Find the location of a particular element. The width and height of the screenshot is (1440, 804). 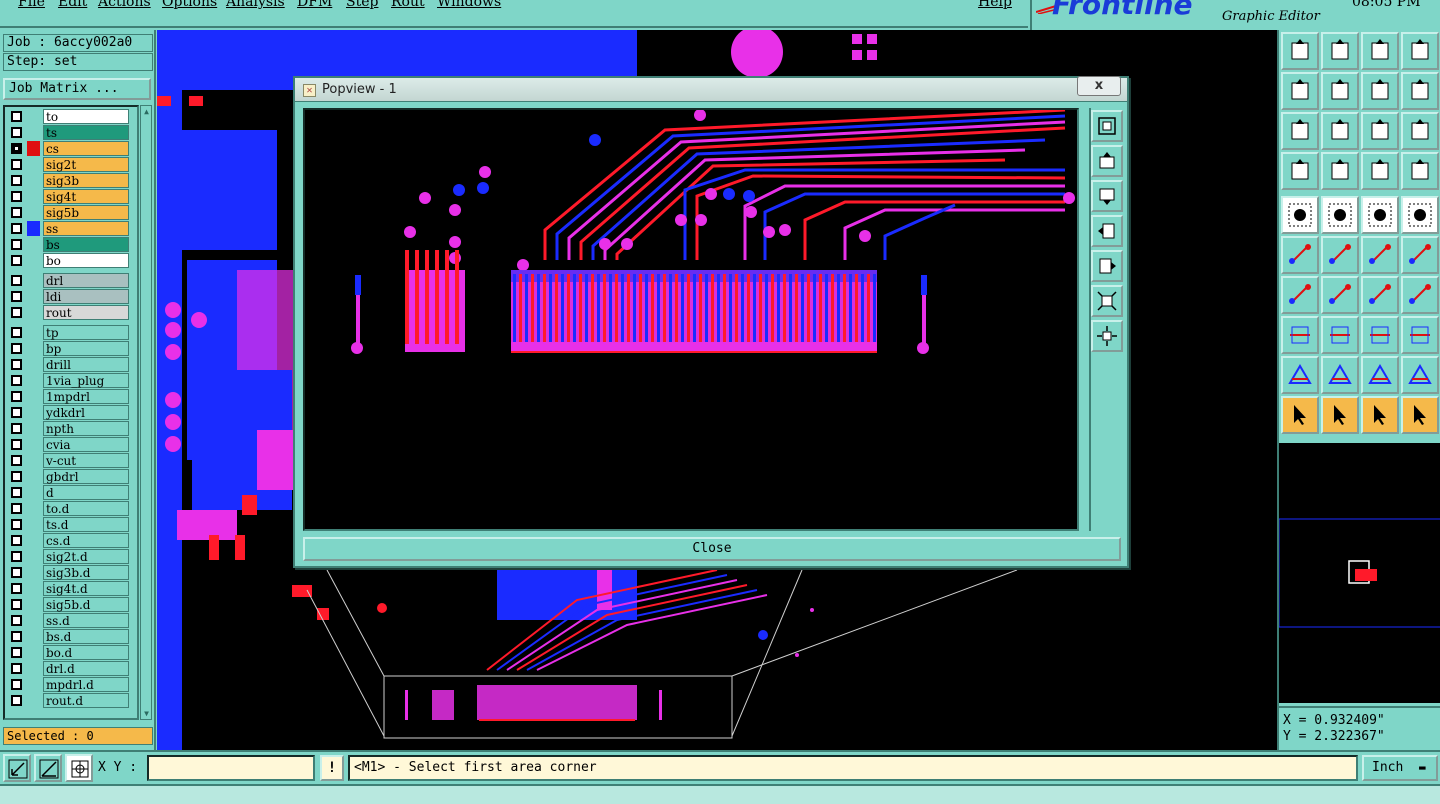

pv-pan-up-button is located at coordinates (1107, 161).